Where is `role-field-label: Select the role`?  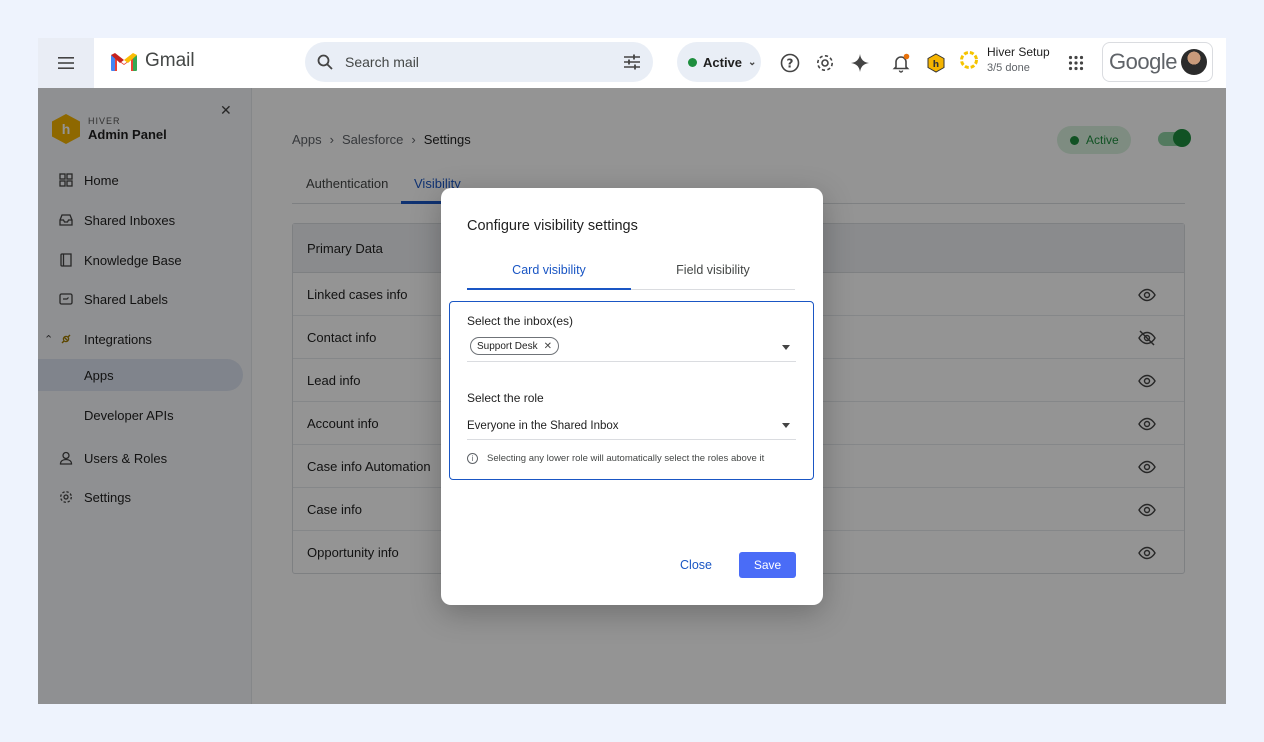 role-field-label: Select the role is located at coordinates (505, 398).